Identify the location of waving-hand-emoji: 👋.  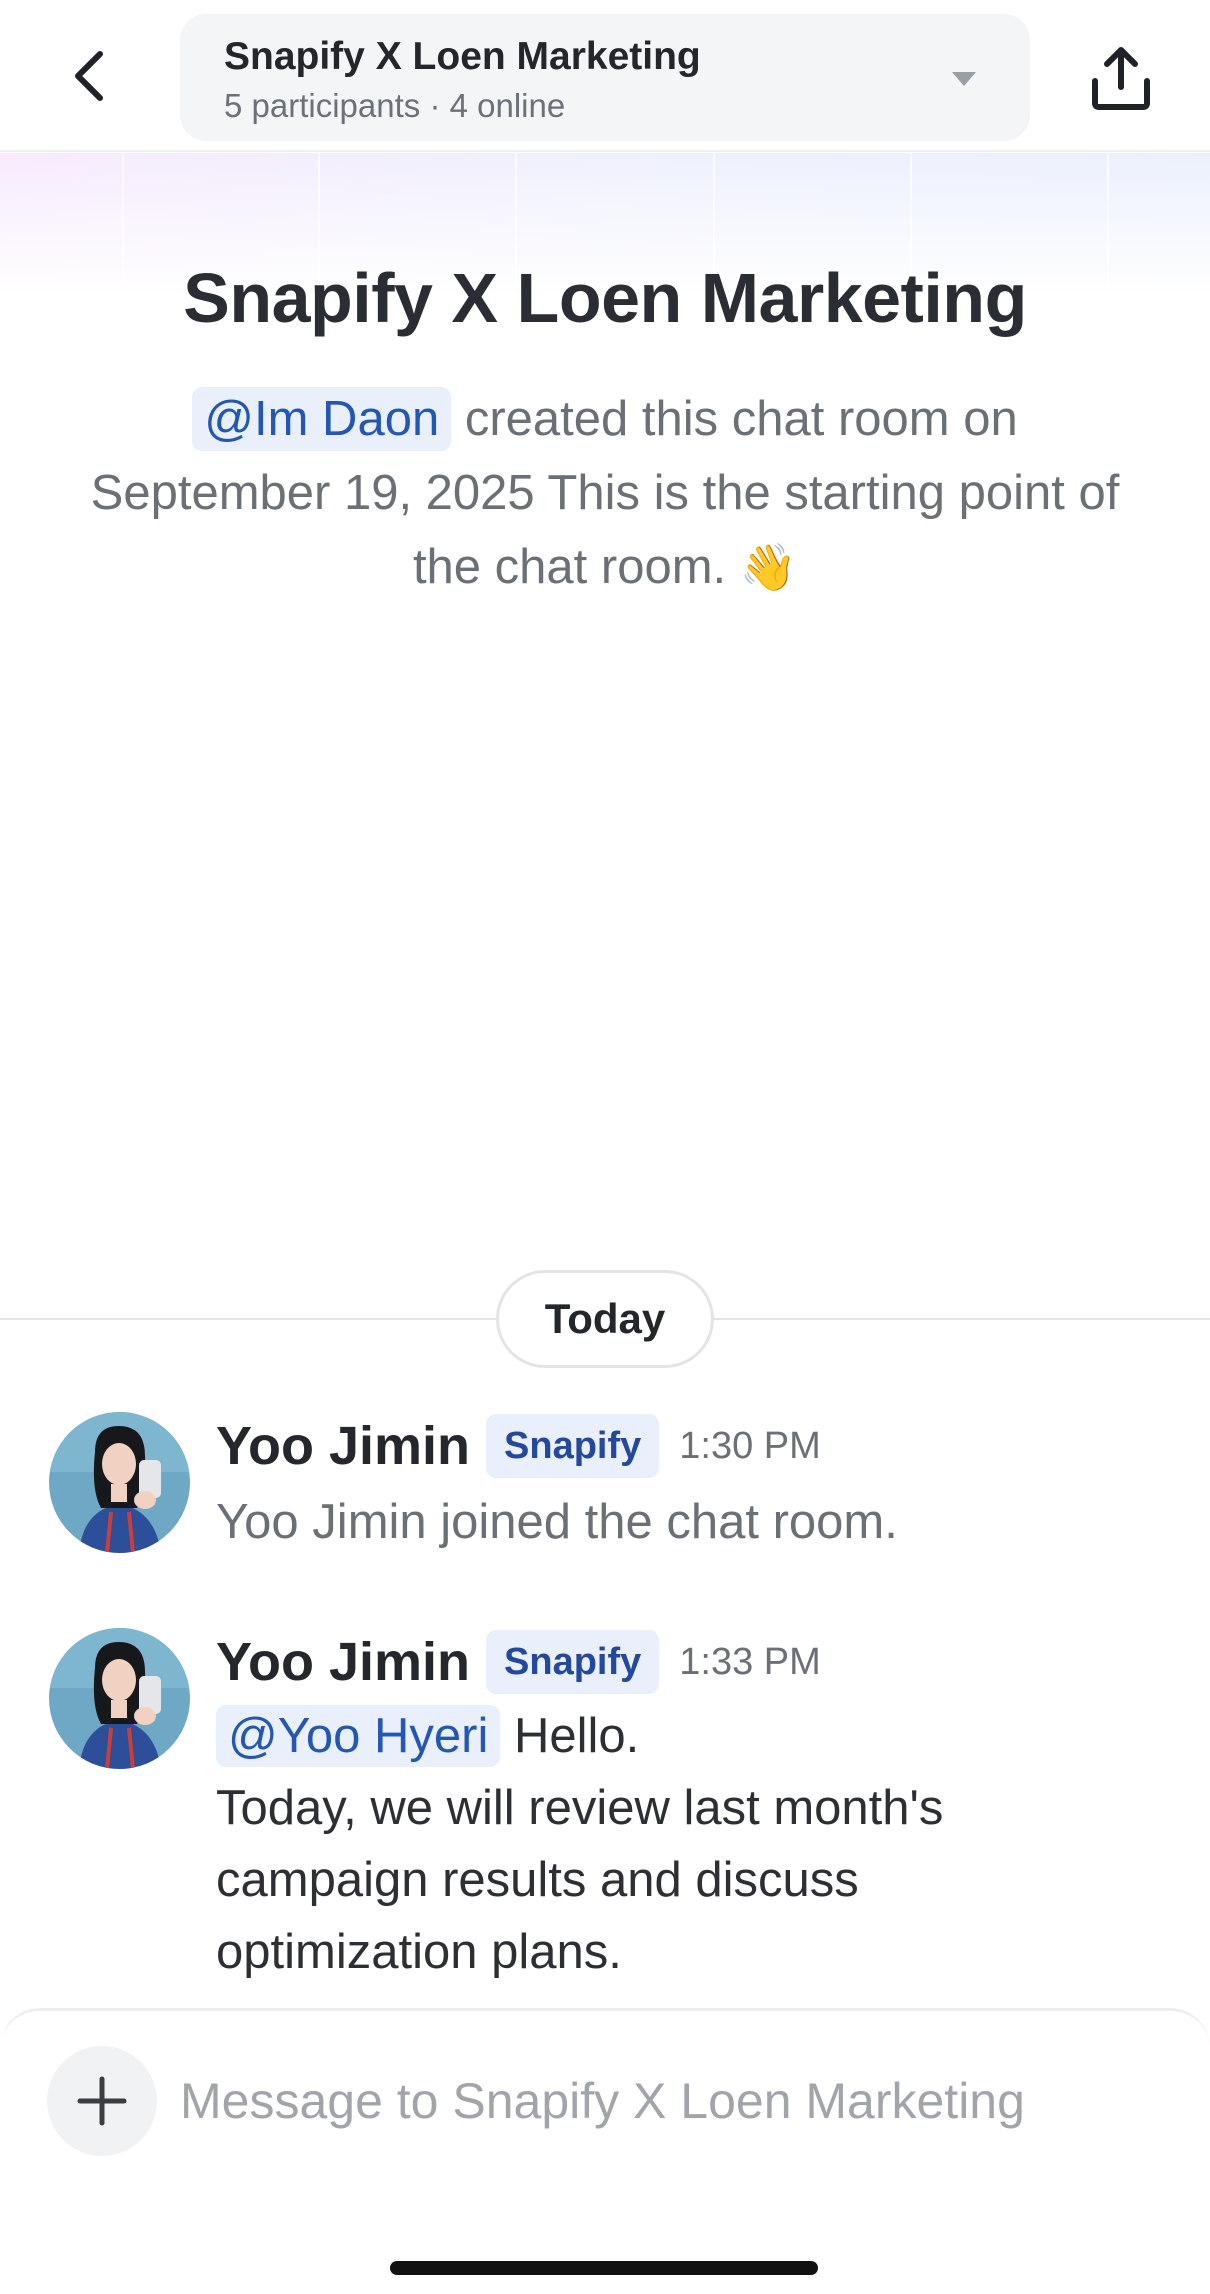
(768, 567).